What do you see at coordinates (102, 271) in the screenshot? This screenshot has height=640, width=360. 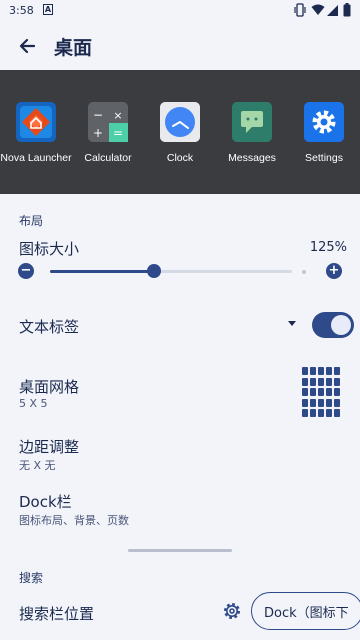 I see `icon-size-slider-fill` at bounding box center [102, 271].